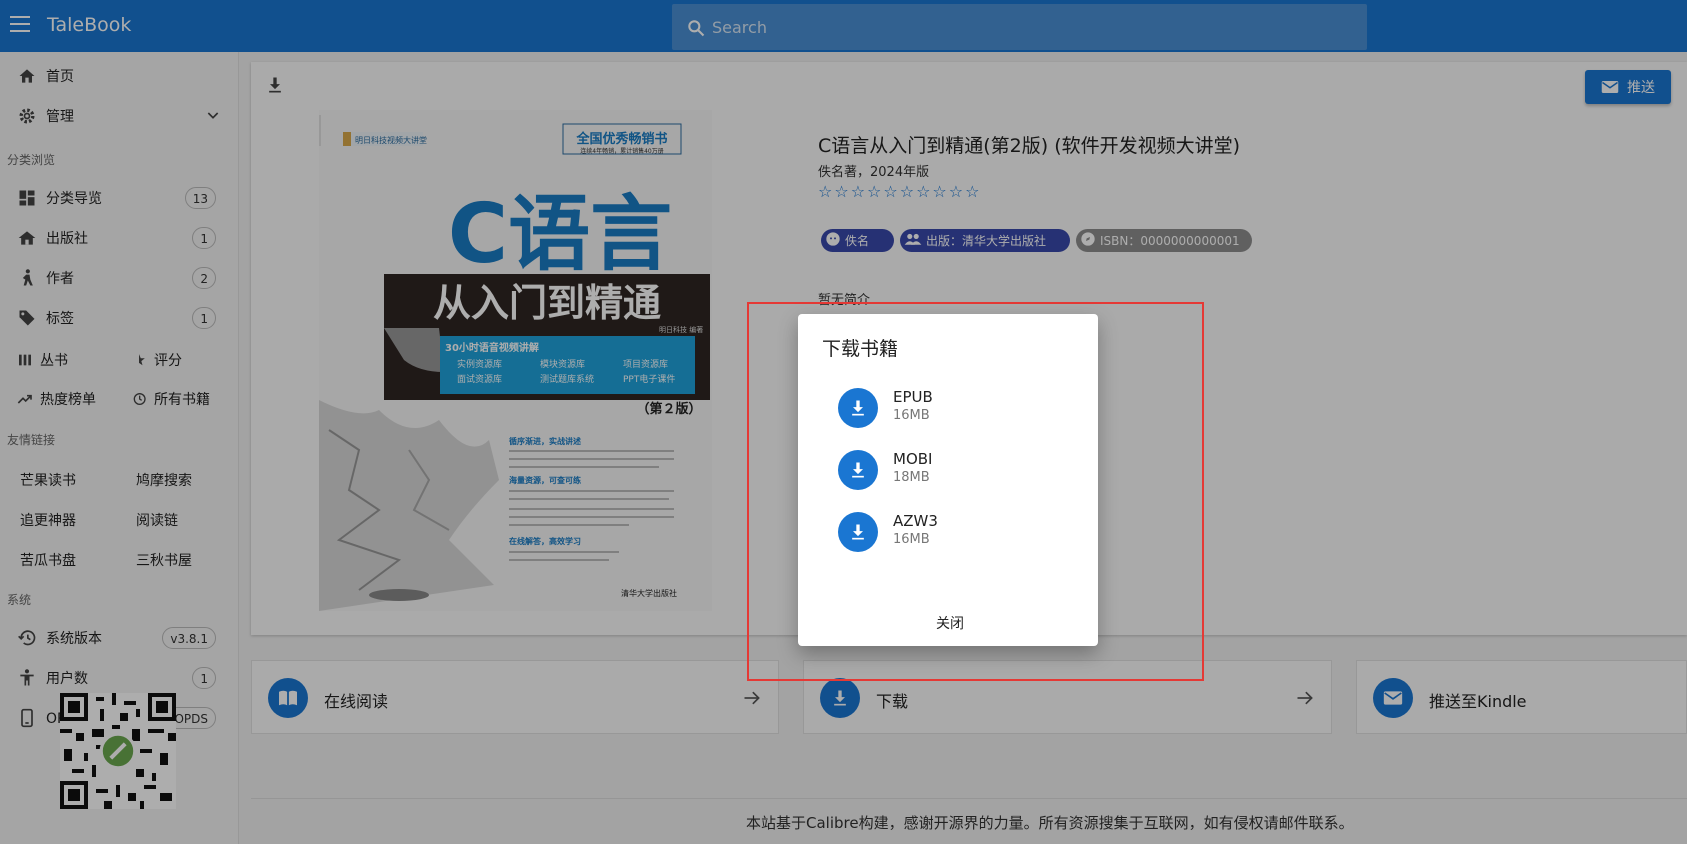 The image size is (1687, 844). I want to click on format-size: 18MB, so click(911, 477).